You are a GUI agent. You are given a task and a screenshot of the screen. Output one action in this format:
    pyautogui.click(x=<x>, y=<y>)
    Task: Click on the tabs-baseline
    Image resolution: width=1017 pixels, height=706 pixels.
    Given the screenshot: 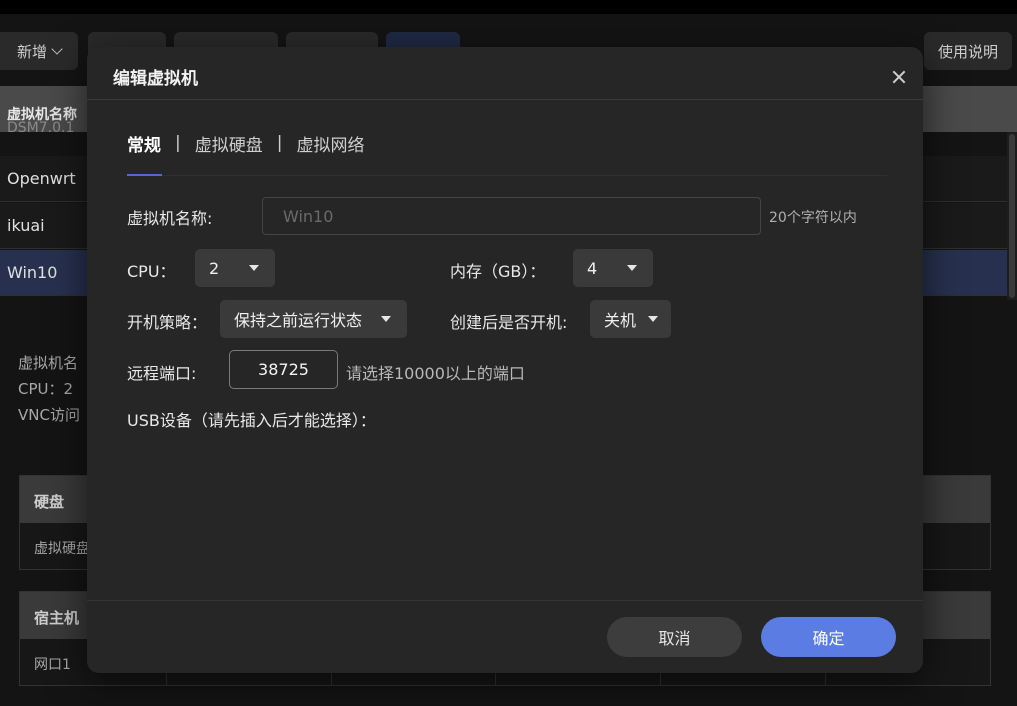 What is the action you would take?
    pyautogui.click(x=507, y=175)
    